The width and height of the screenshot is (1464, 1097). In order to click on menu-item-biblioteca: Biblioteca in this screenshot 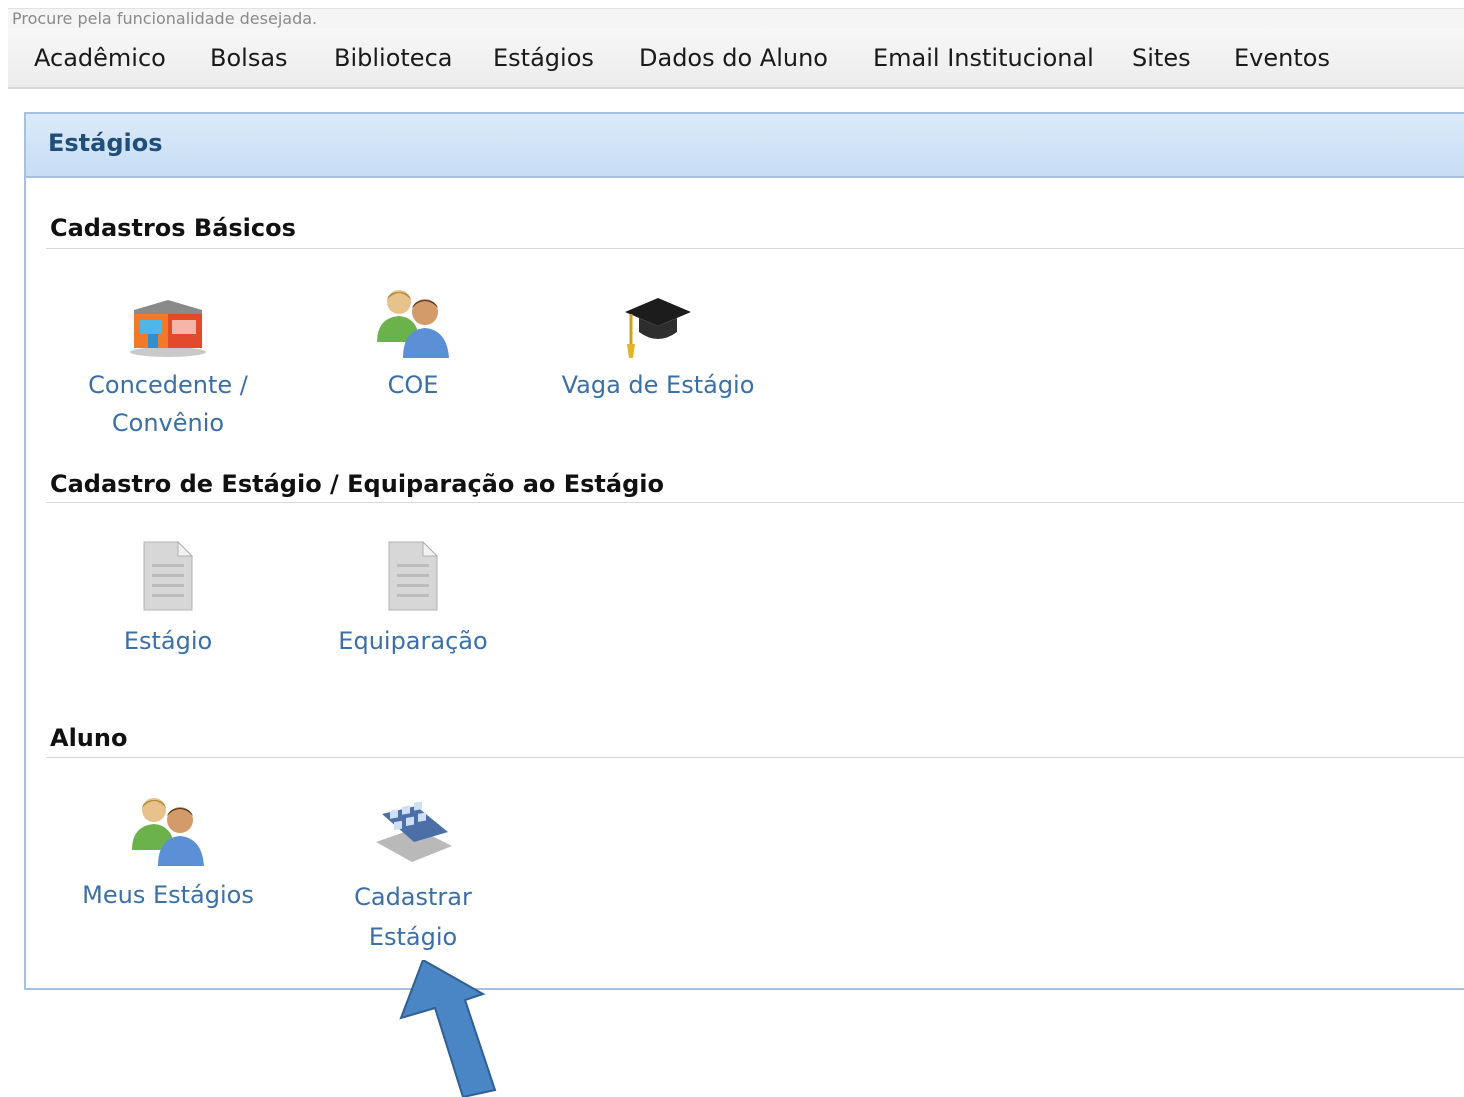, I will do `click(393, 58)`.